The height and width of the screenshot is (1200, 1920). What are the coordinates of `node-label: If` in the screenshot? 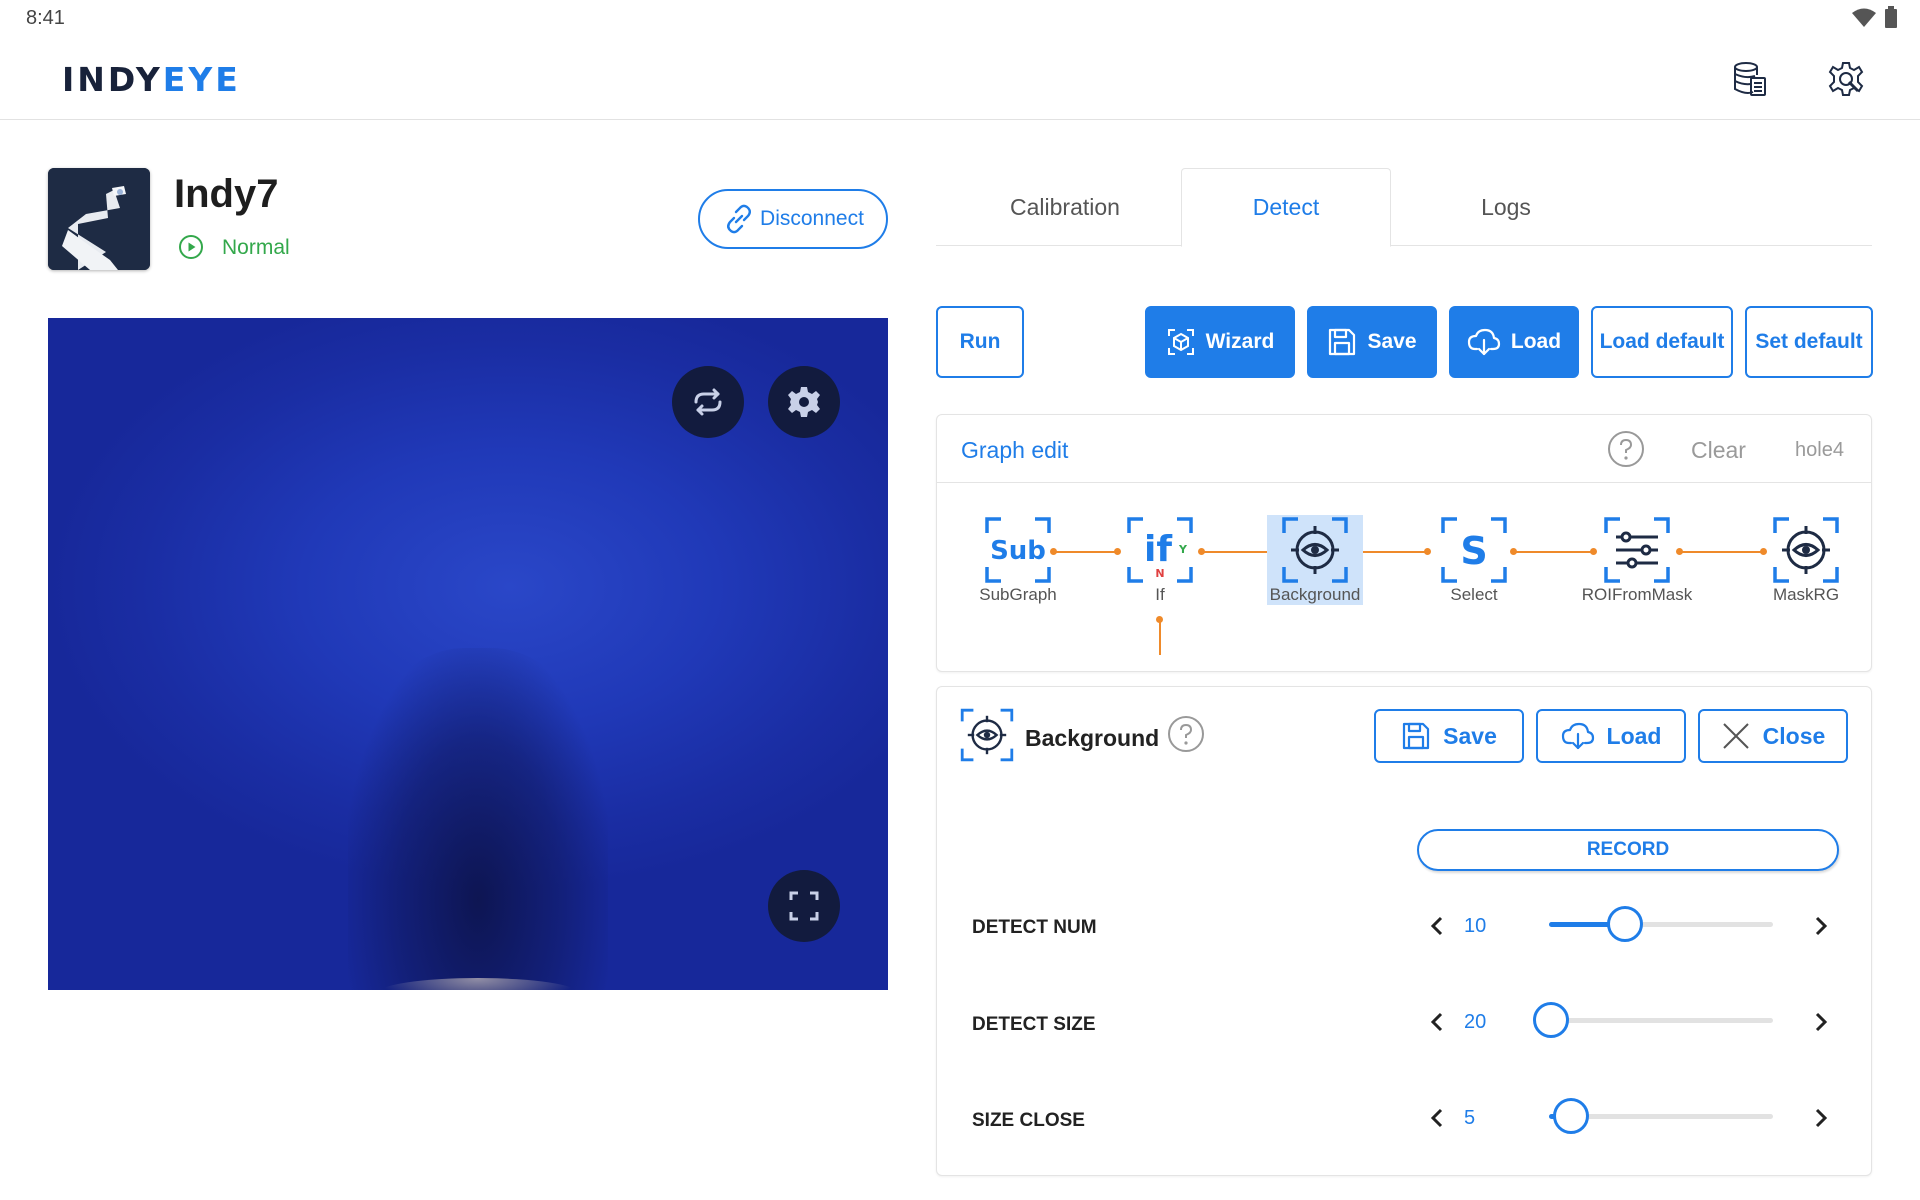 It's located at (1160, 594).